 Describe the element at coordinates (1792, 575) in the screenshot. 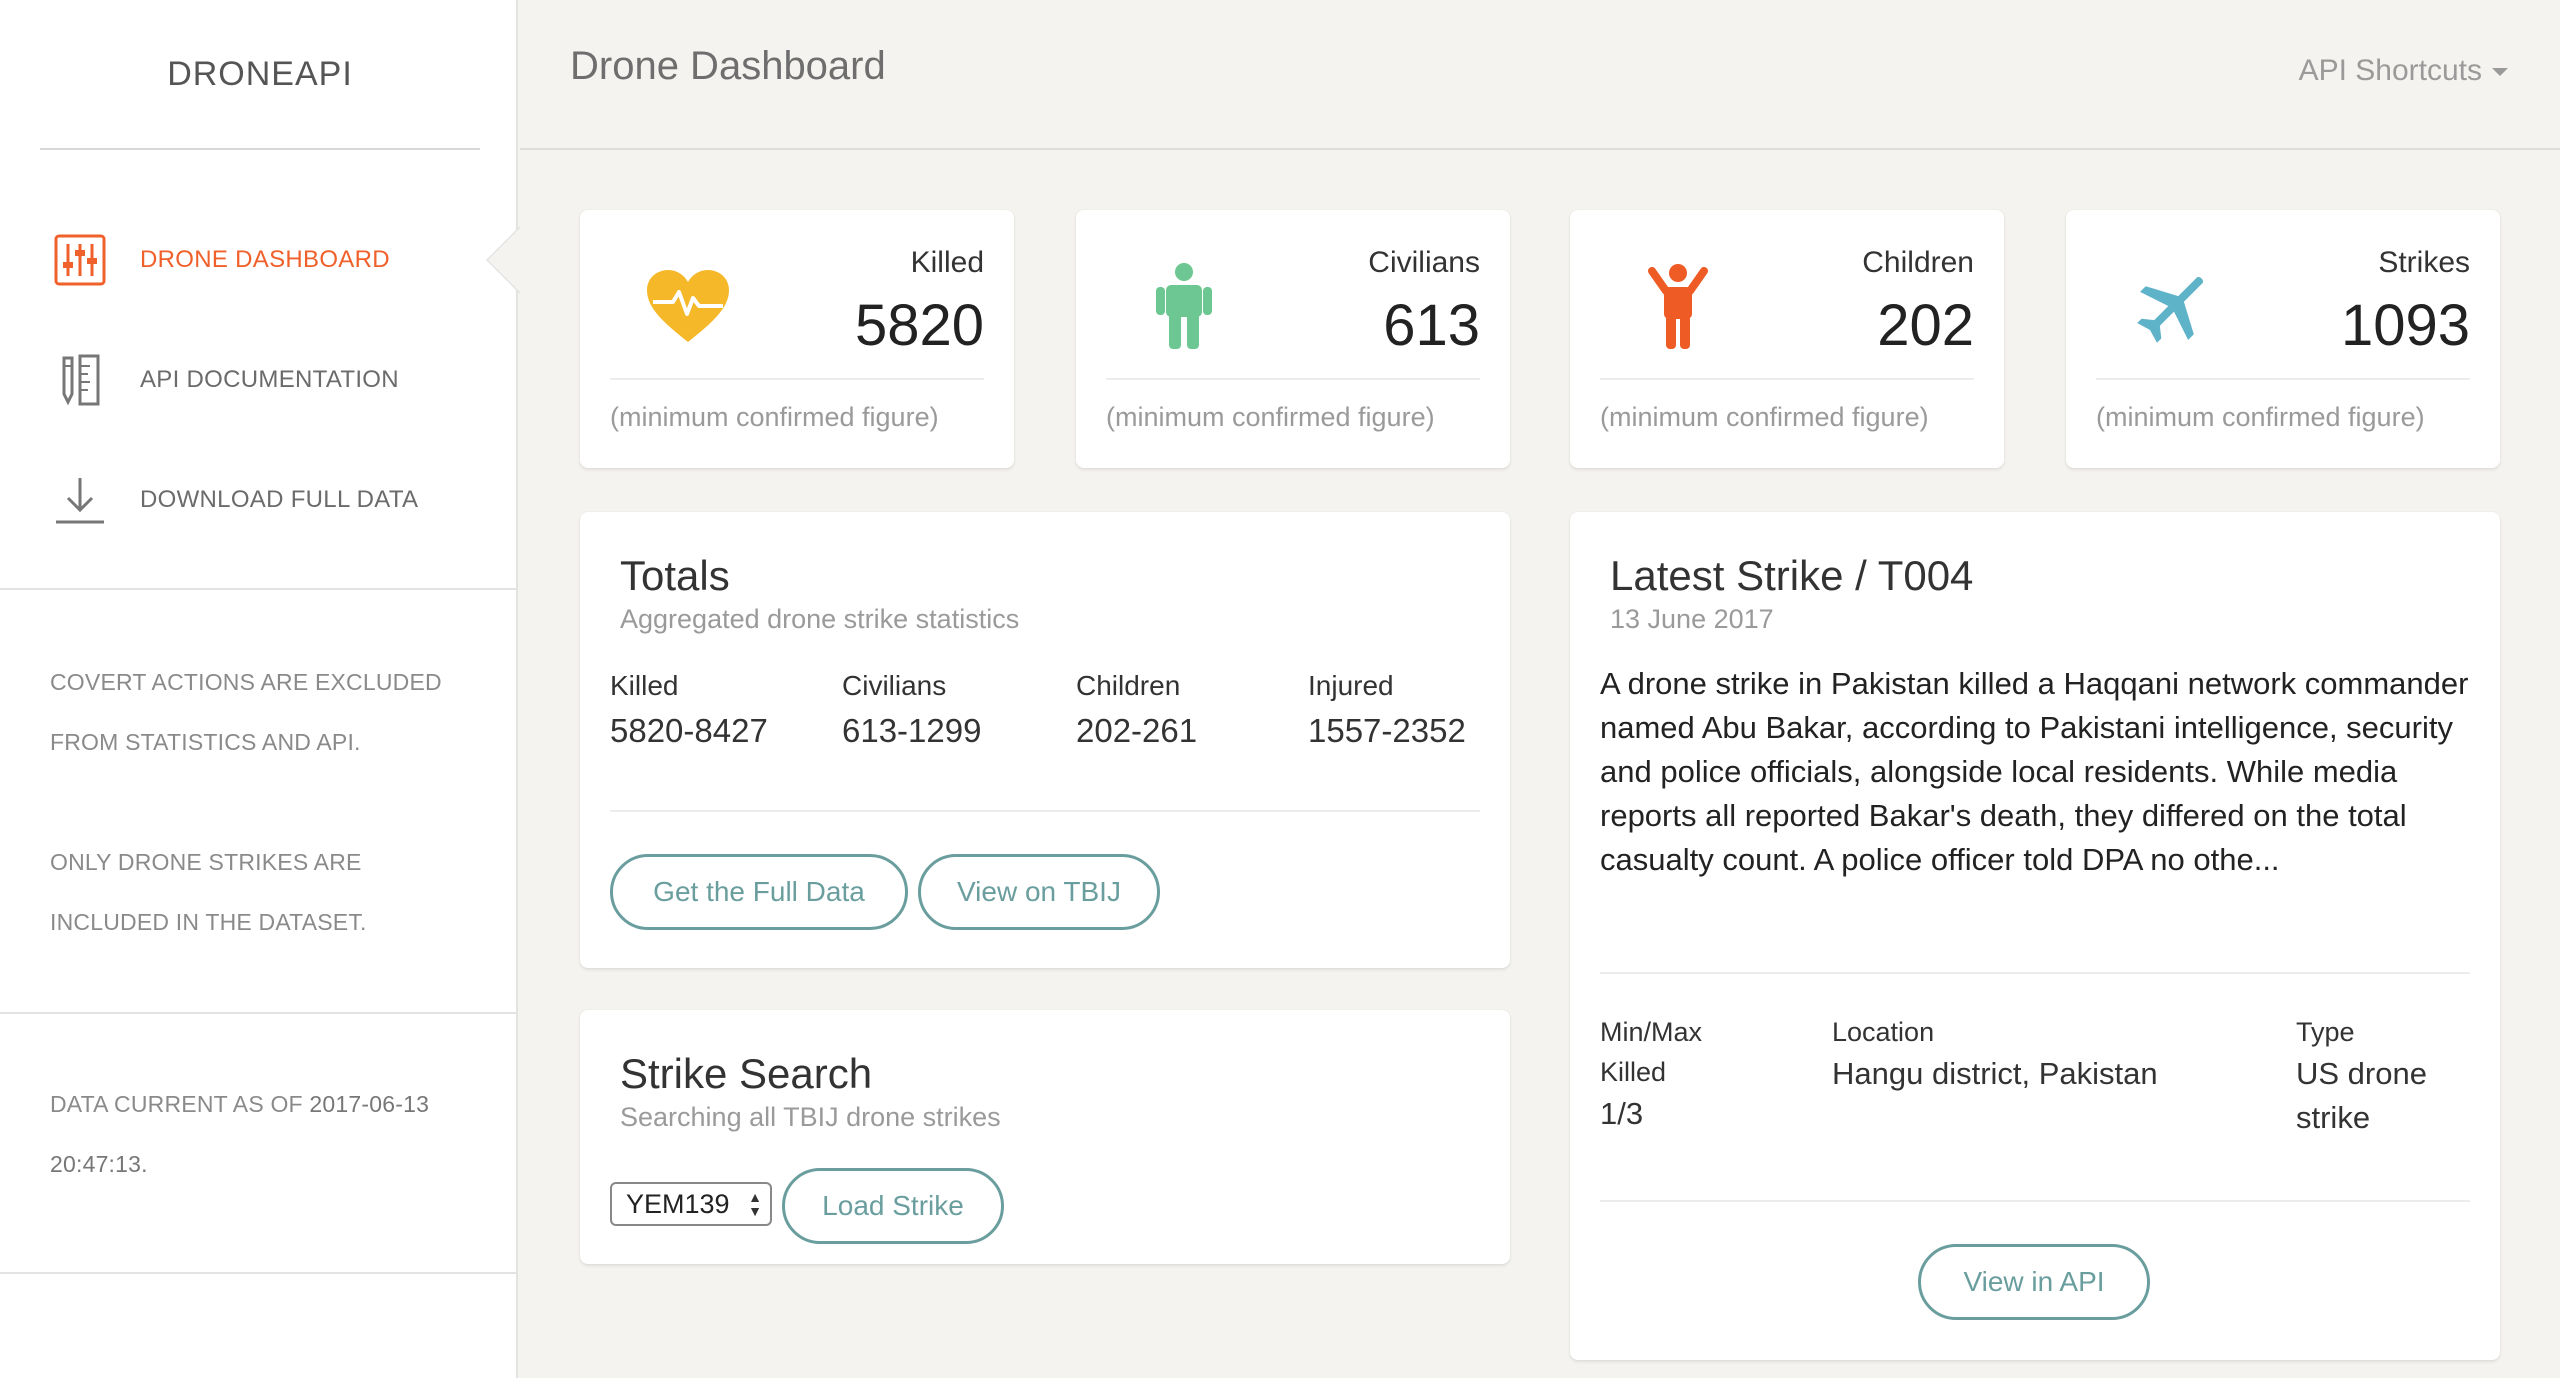

I see `latest-title: Latest Strike / T004` at that location.